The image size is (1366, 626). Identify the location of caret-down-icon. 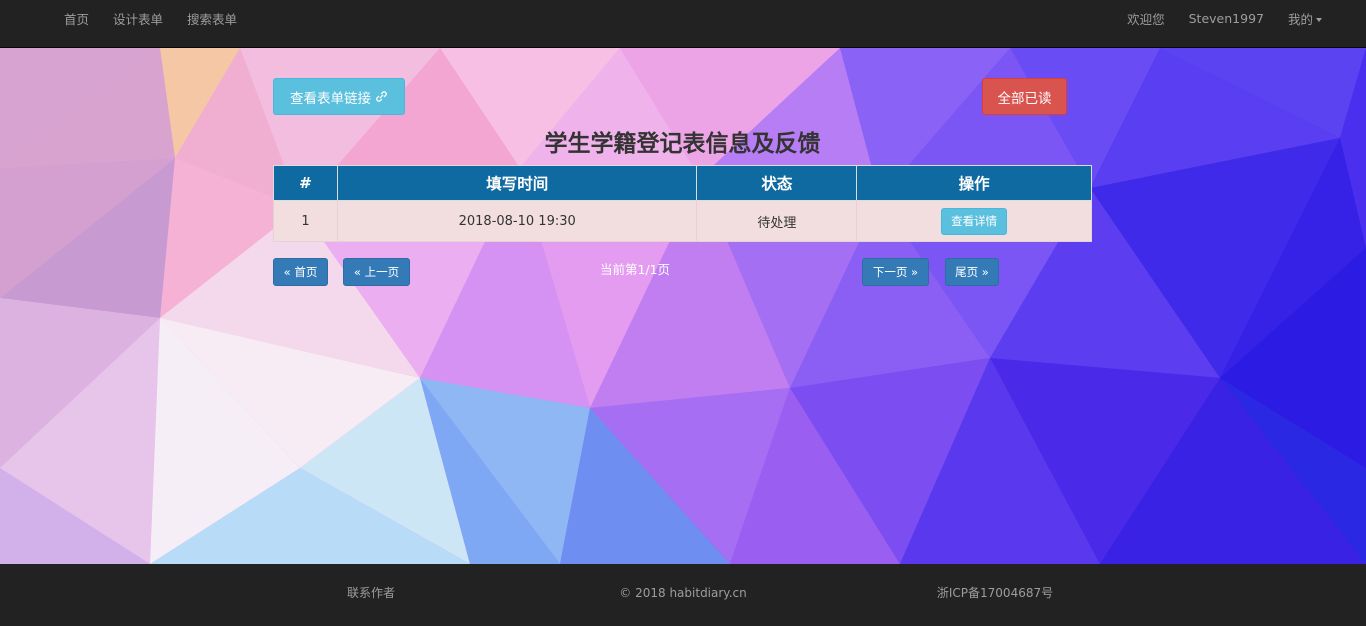
(1319, 20).